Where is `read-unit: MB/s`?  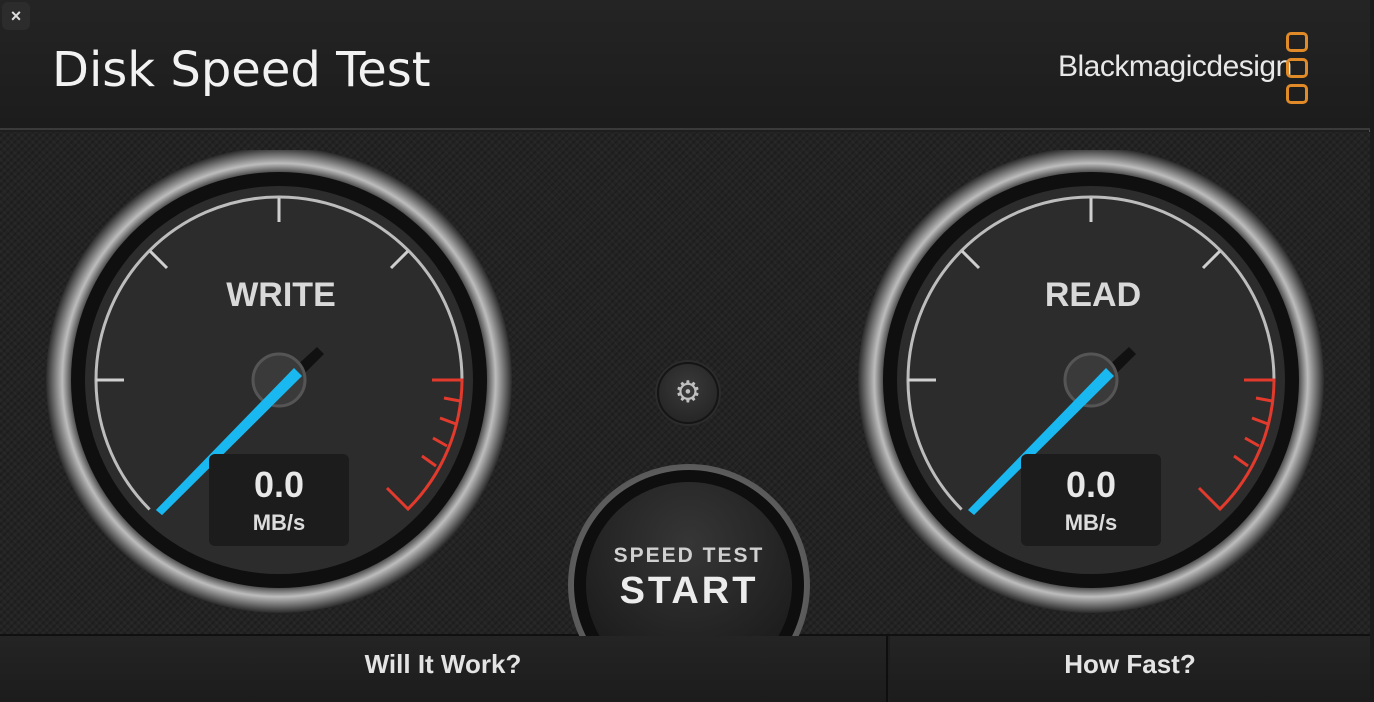 read-unit: MB/s is located at coordinates (1091, 522).